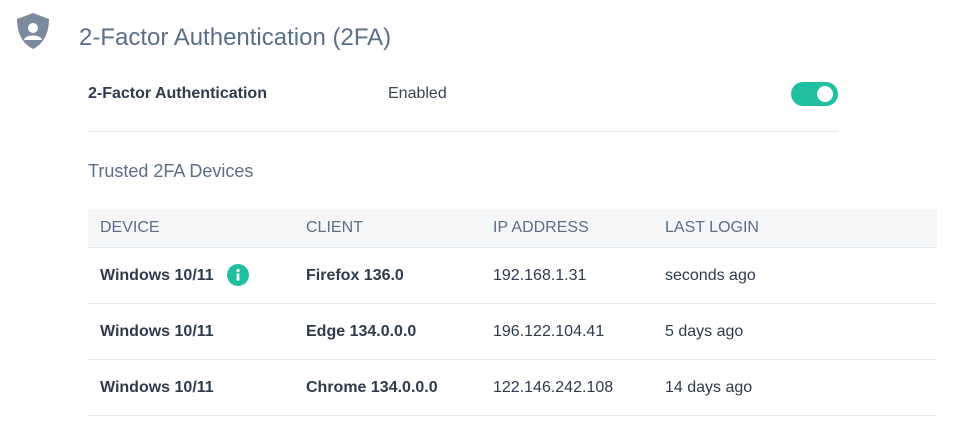  Describe the element at coordinates (710, 275) in the screenshot. I see `last-login-cell: seconds ago` at that location.